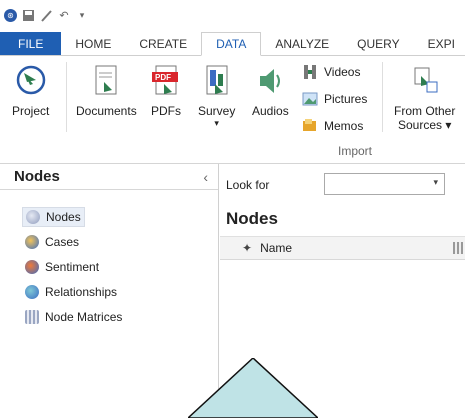 The width and height of the screenshot is (465, 418). Describe the element at coordinates (384, 184) in the screenshot. I see `look-for-input: ▾` at that location.